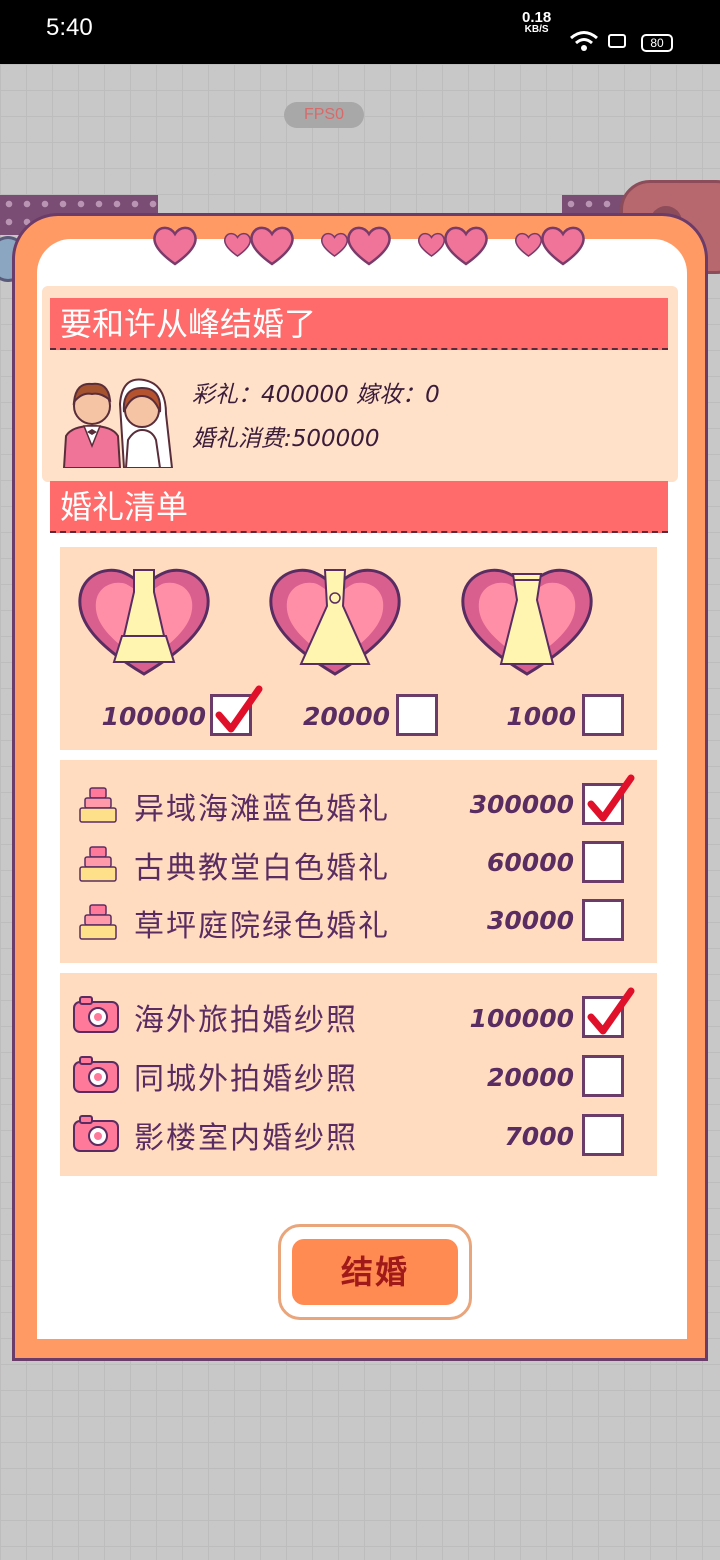  Describe the element at coordinates (242, 439) in the screenshot. I see `wedding-cost-label: 婚礼消费:` at that location.